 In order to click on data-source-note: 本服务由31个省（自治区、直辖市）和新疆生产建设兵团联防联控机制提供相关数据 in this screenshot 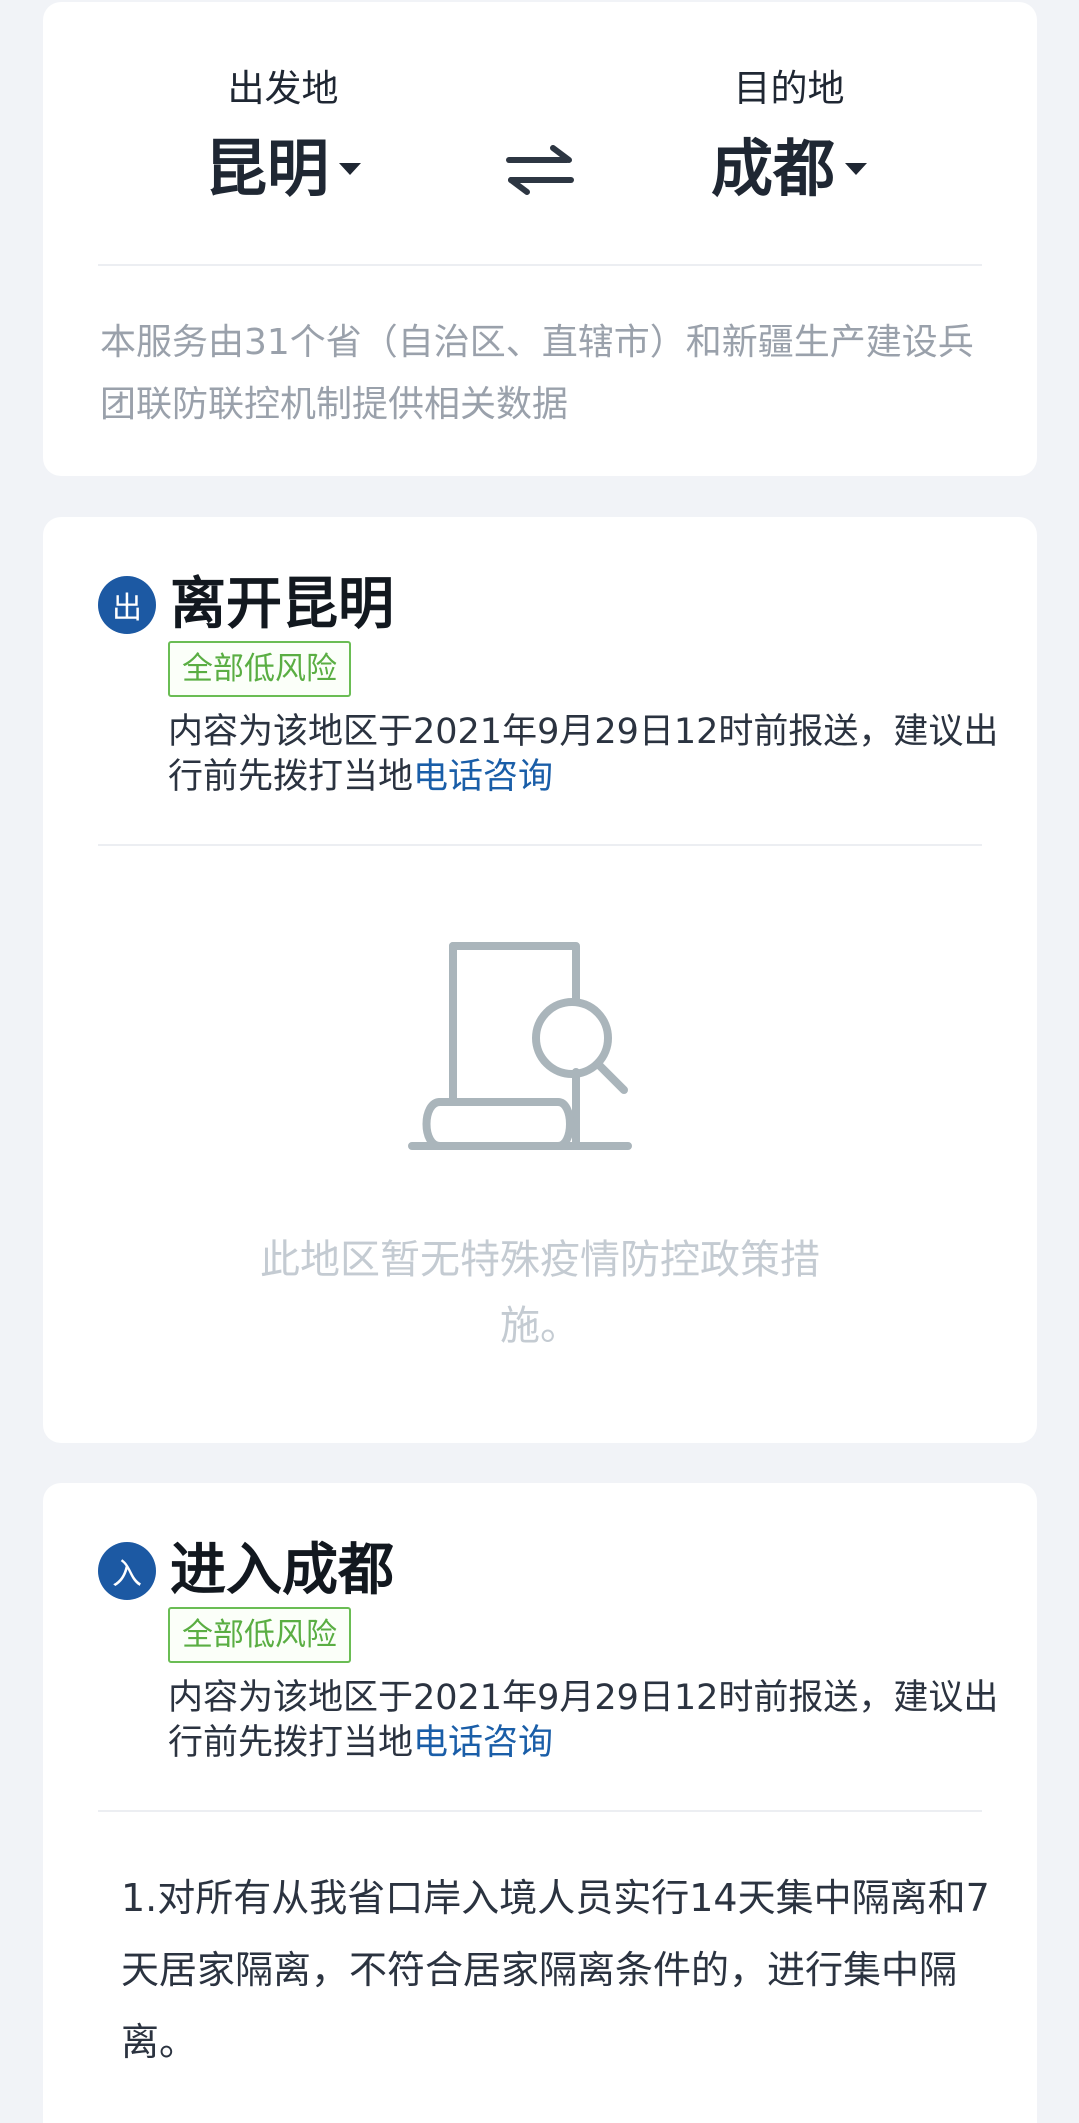, I will do `click(537, 373)`.